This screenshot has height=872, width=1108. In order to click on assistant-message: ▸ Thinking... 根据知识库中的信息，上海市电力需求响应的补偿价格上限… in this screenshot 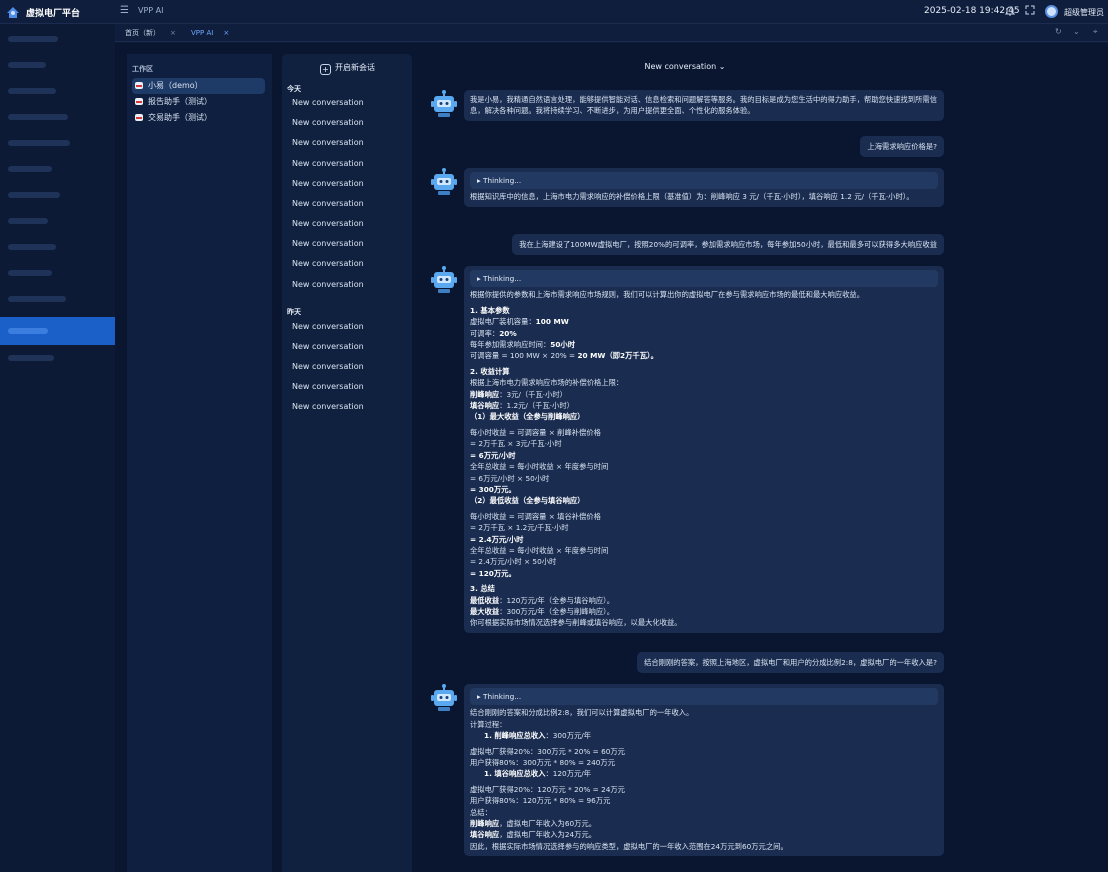, I will do `click(704, 187)`.